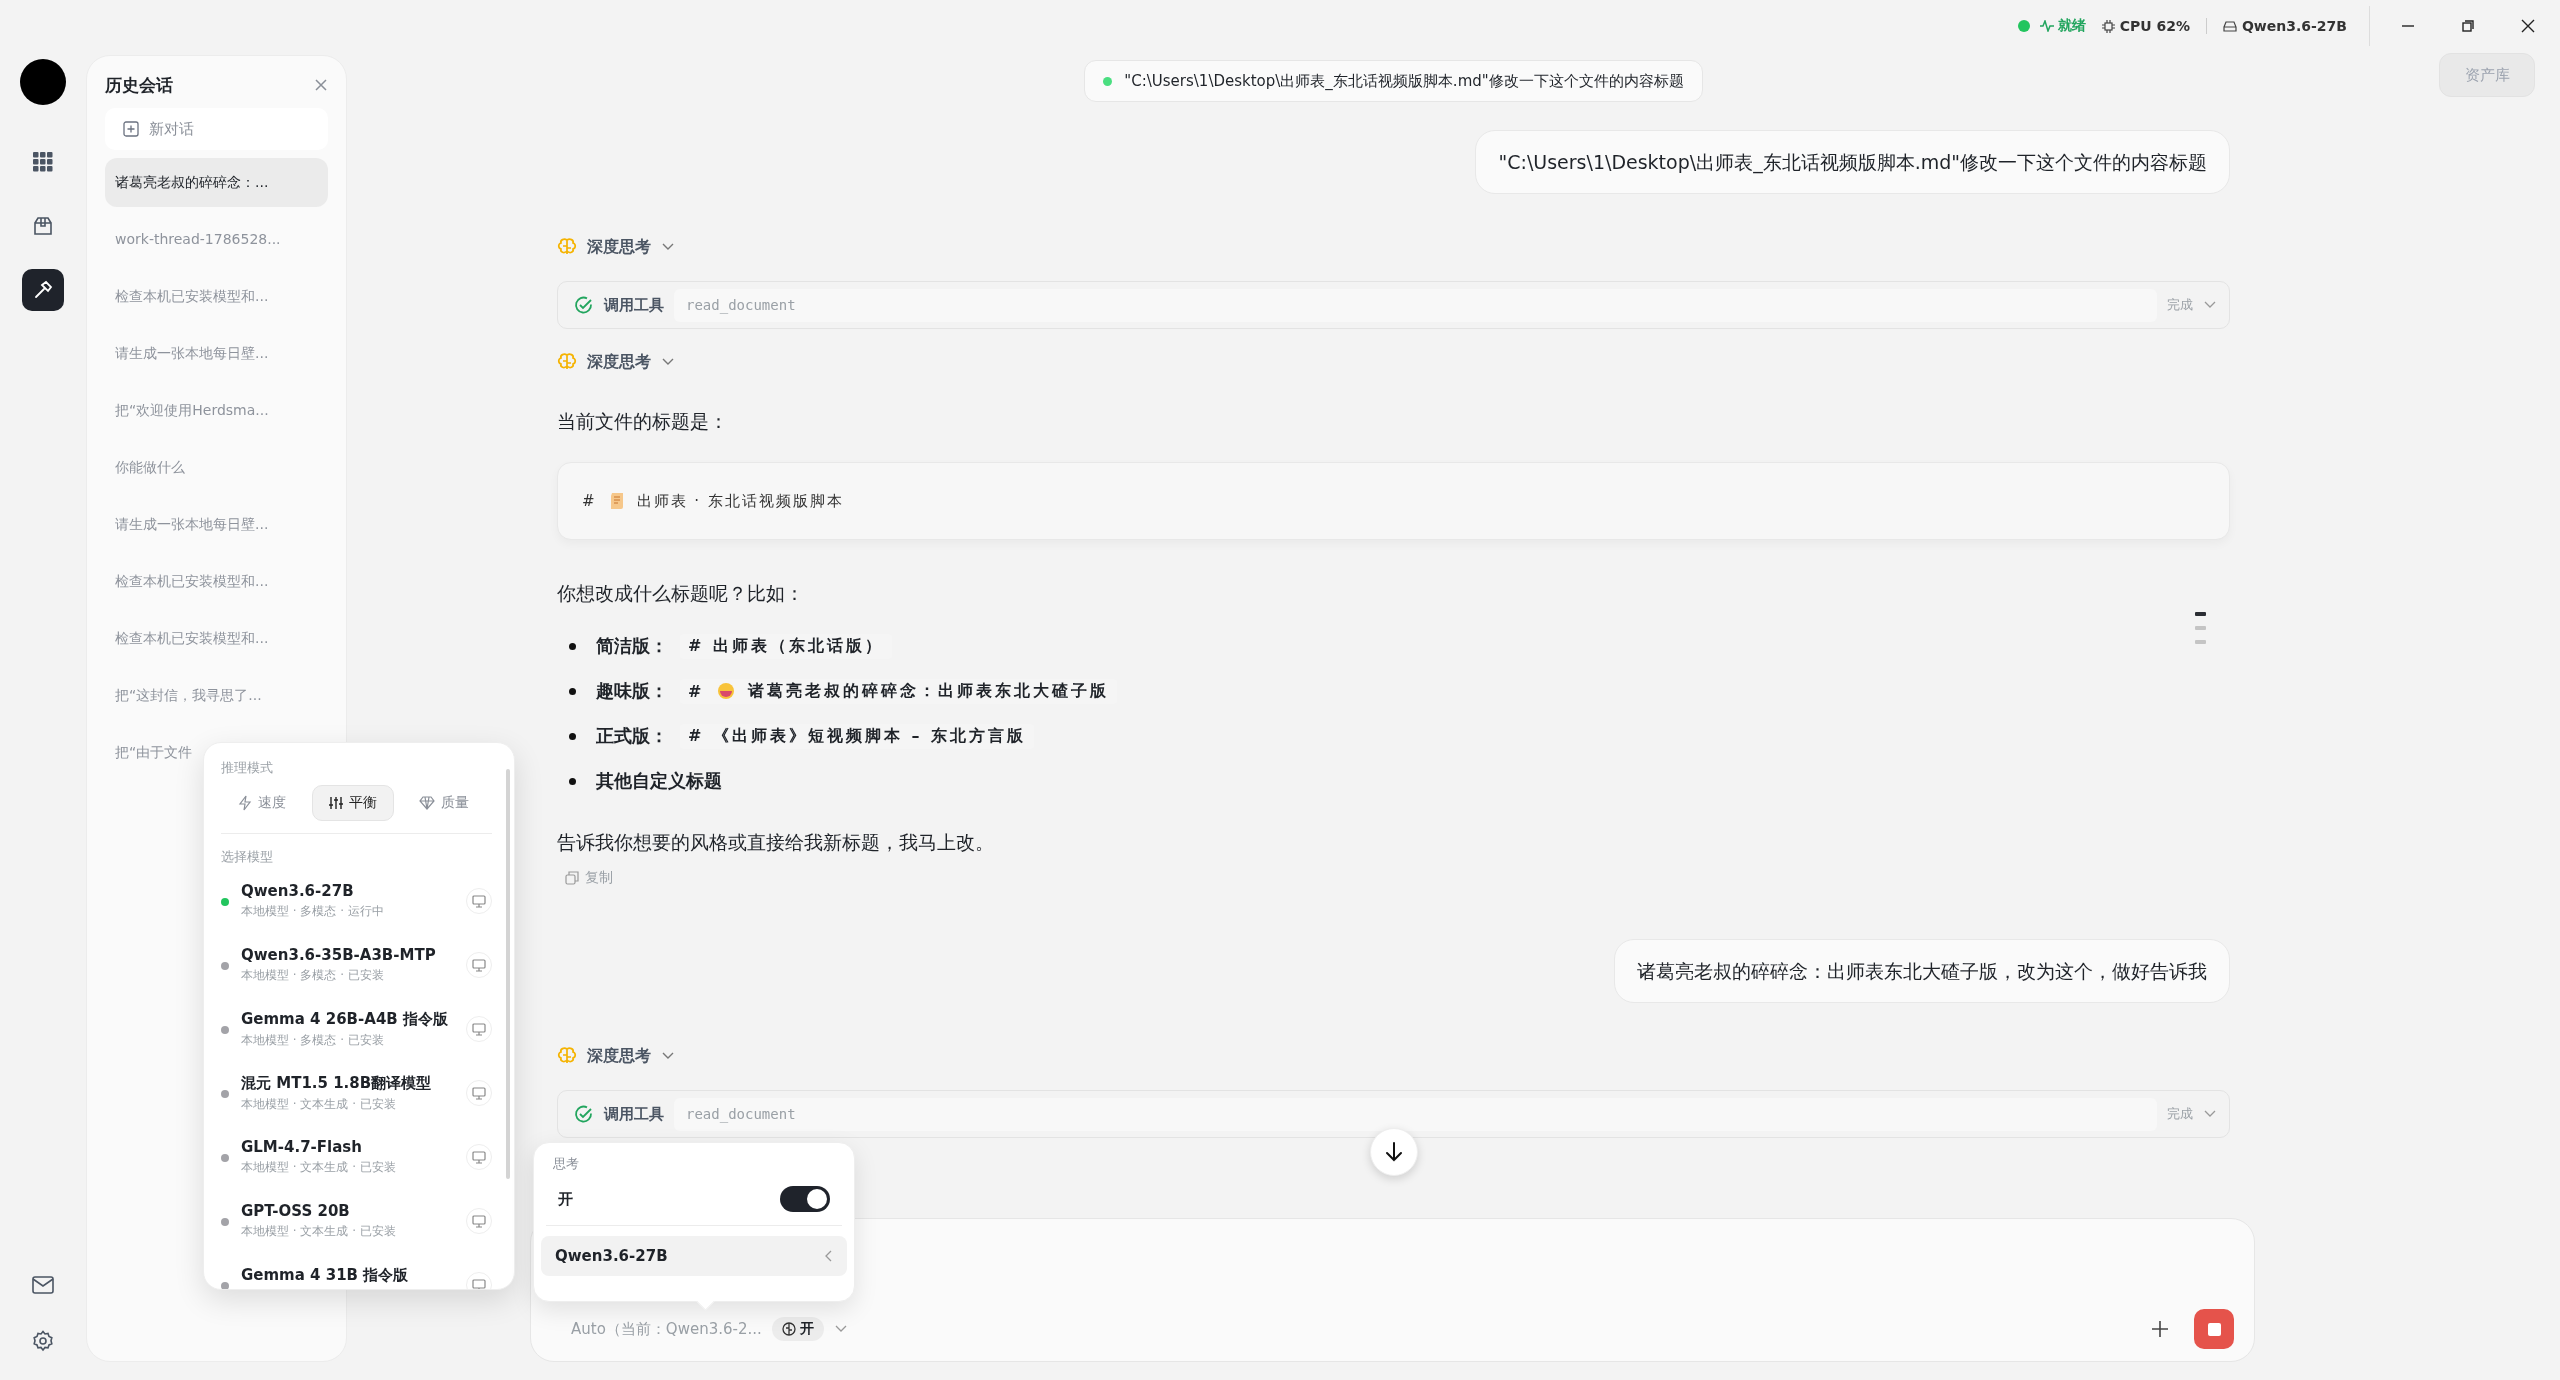 This screenshot has width=2560, height=1380. Describe the element at coordinates (1393, 81) in the screenshot. I see `task-pill: "C:\Users\1\Desktop\出师表_东北话视频版脚本.md"修改一下这个文件的内容标题` at that location.